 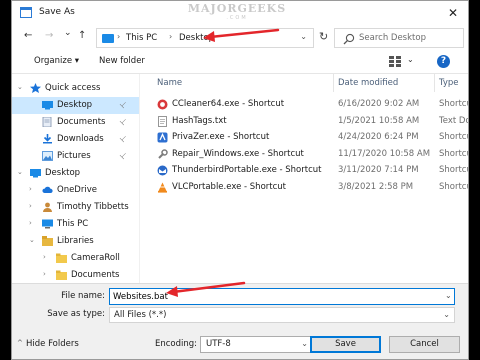 What do you see at coordinates (256, 344) in the screenshot?
I see `encoding-select: UTF-8 ⌄` at bounding box center [256, 344].